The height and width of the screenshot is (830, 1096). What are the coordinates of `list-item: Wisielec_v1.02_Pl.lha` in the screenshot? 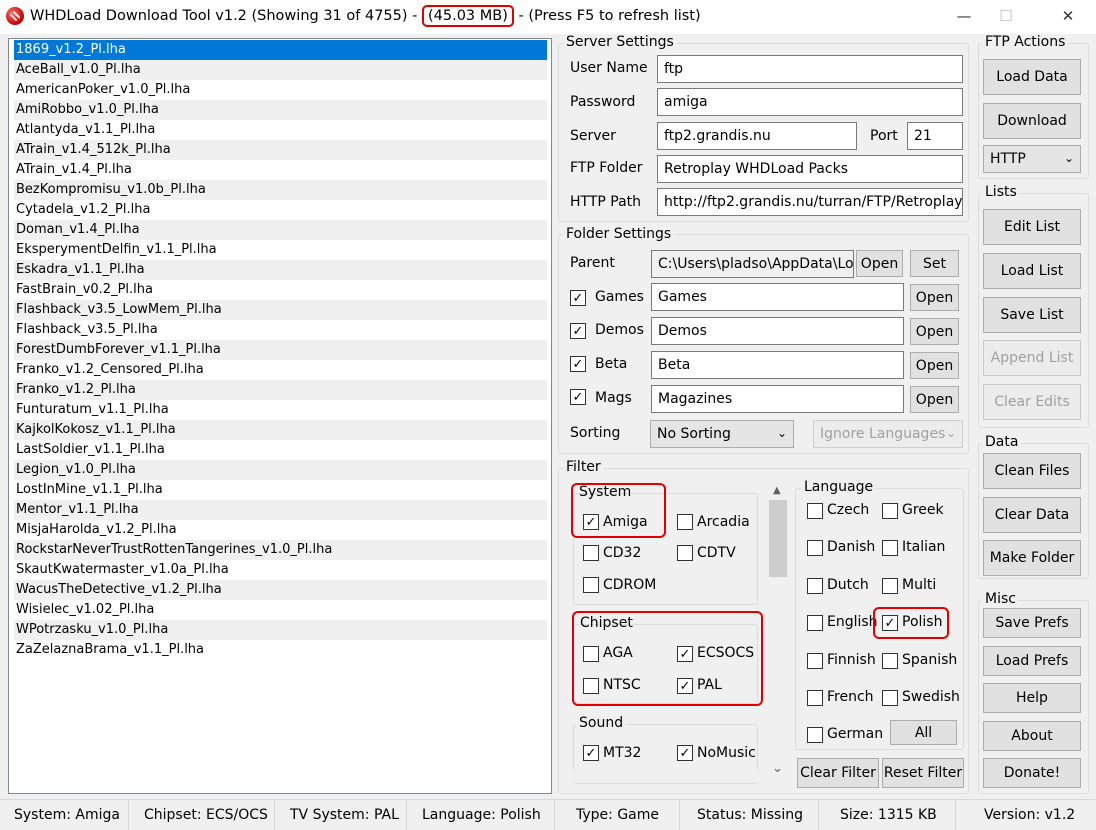 It's located at (280, 610).